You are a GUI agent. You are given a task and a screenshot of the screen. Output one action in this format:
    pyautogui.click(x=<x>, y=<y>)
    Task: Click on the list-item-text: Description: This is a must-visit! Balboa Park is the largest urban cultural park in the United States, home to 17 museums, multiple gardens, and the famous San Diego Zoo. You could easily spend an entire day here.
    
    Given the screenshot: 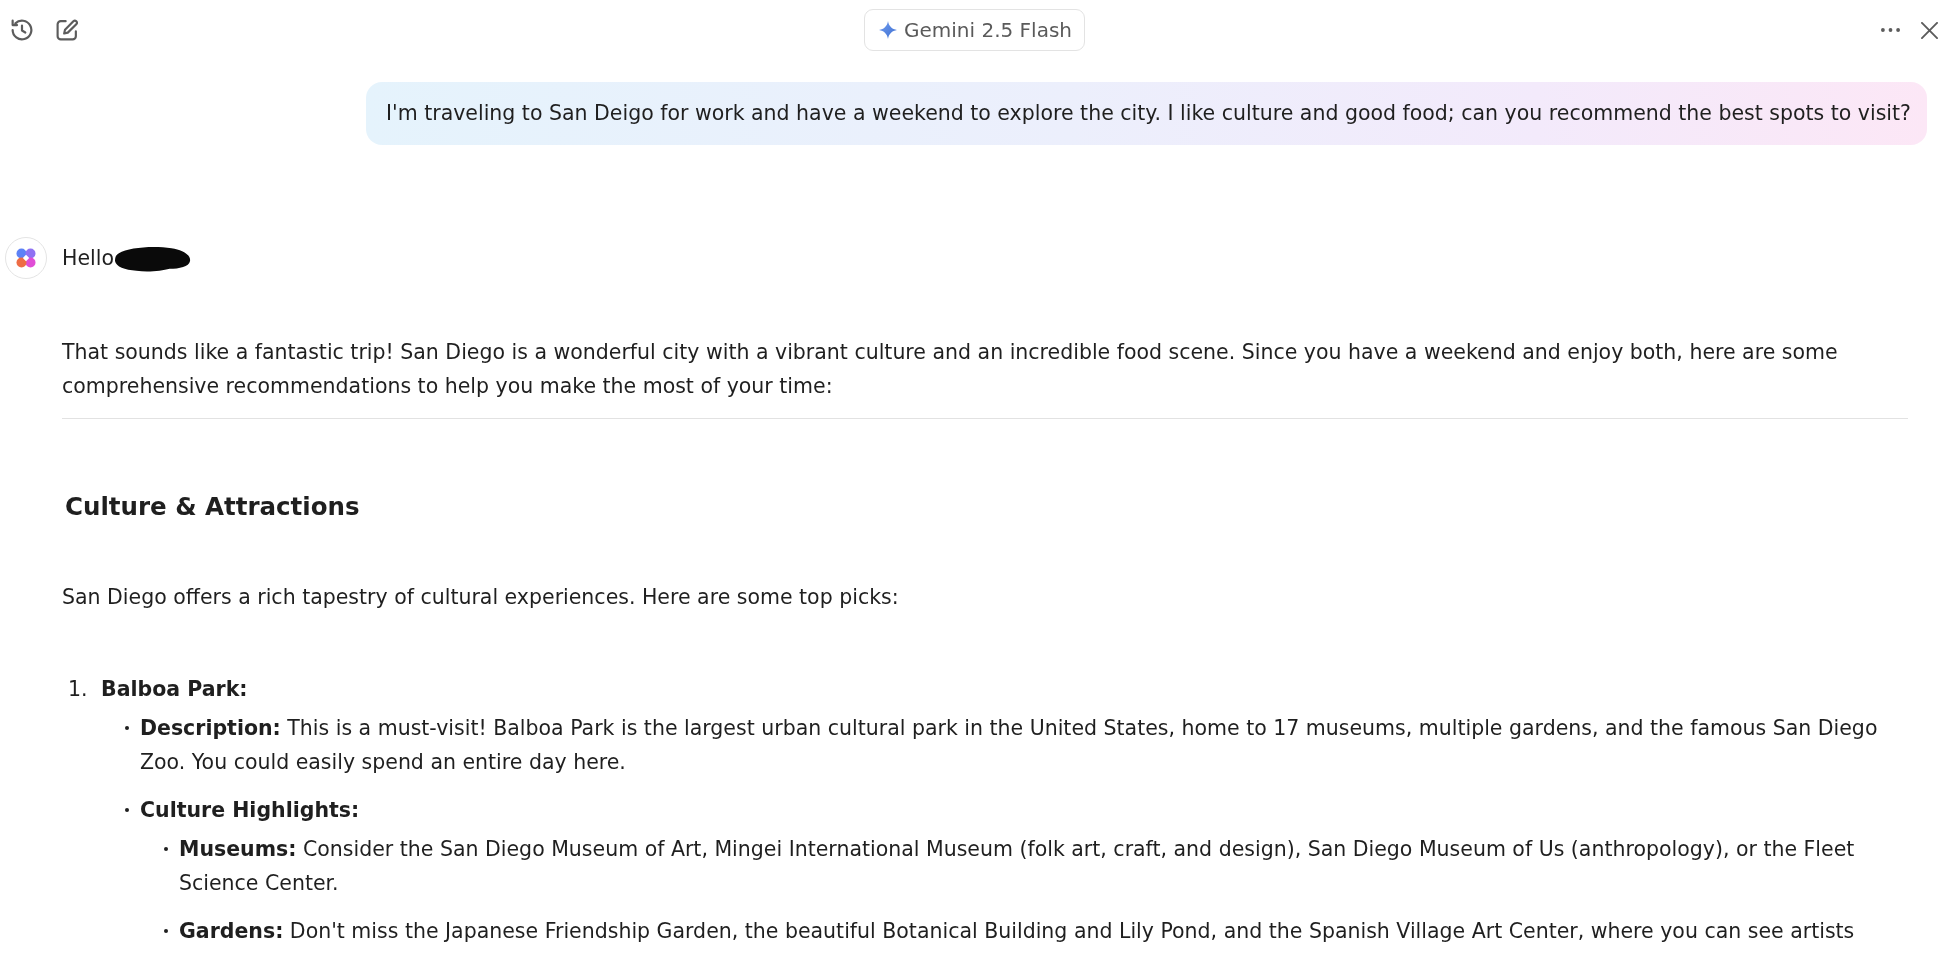 What is the action you would take?
    pyautogui.click(x=1009, y=745)
    